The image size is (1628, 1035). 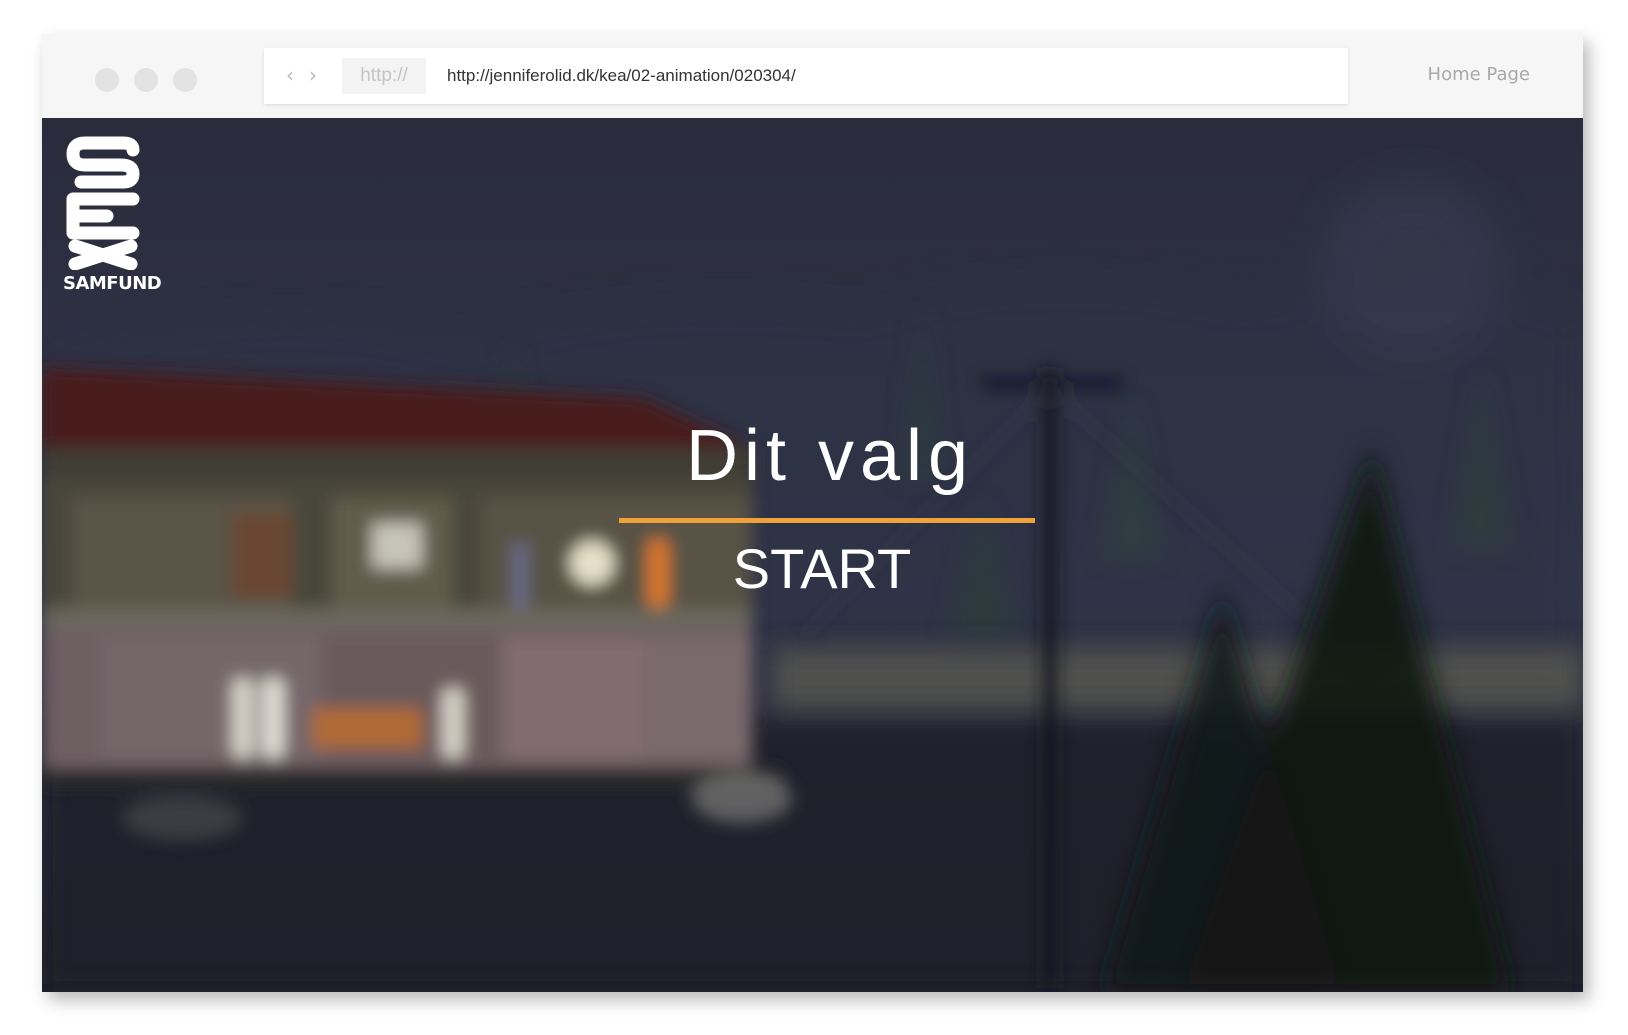 What do you see at coordinates (185, 80) in the screenshot?
I see `window-maximize-dot` at bounding box center [185, 80].